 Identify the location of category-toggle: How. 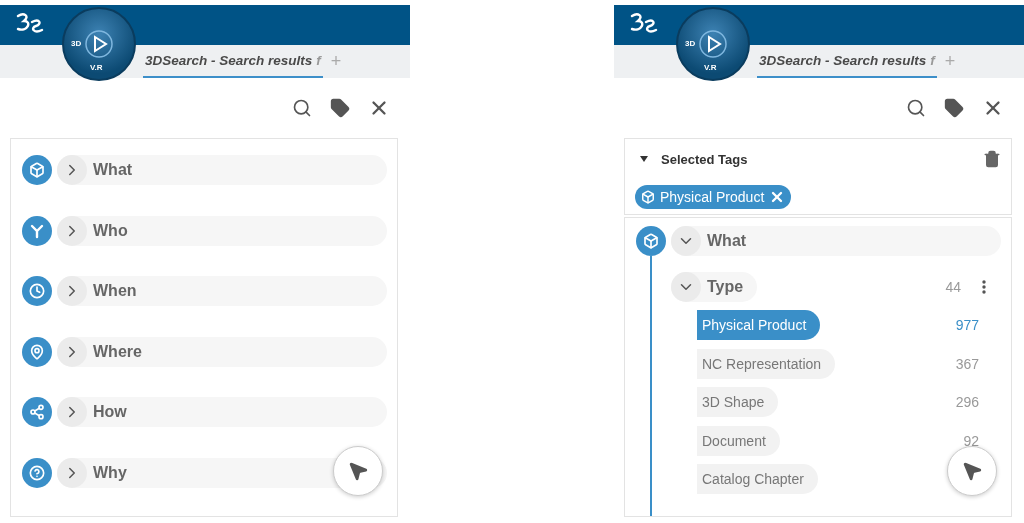
(222, 412).